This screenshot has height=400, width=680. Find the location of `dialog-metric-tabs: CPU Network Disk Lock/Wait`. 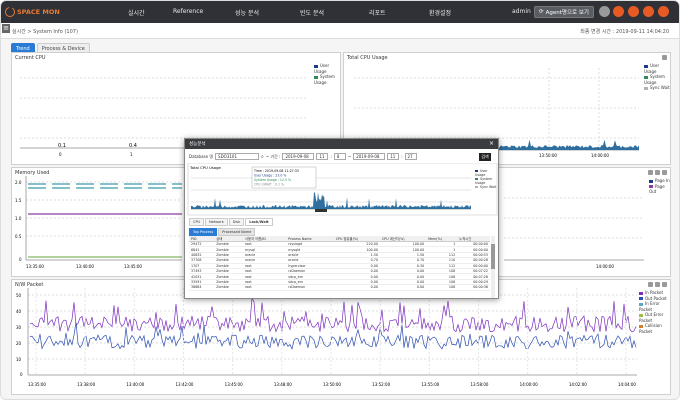

dialog-metric-tabs: CPU Network Disk Lock/Wait is located at coordinates (231, 222).